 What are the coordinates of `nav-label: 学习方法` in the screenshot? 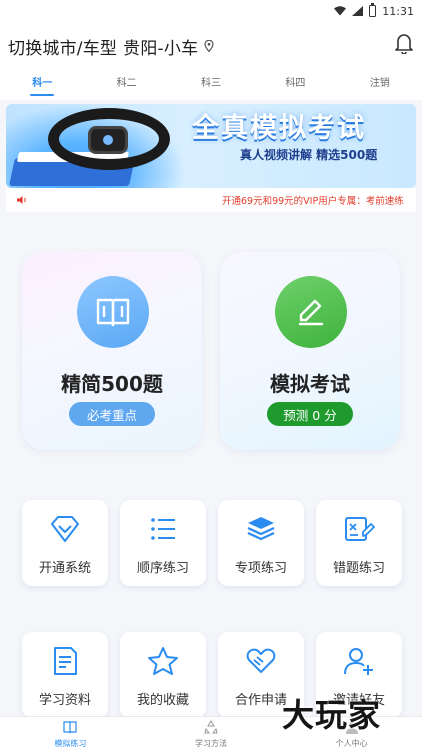 It's located at (211, 743).